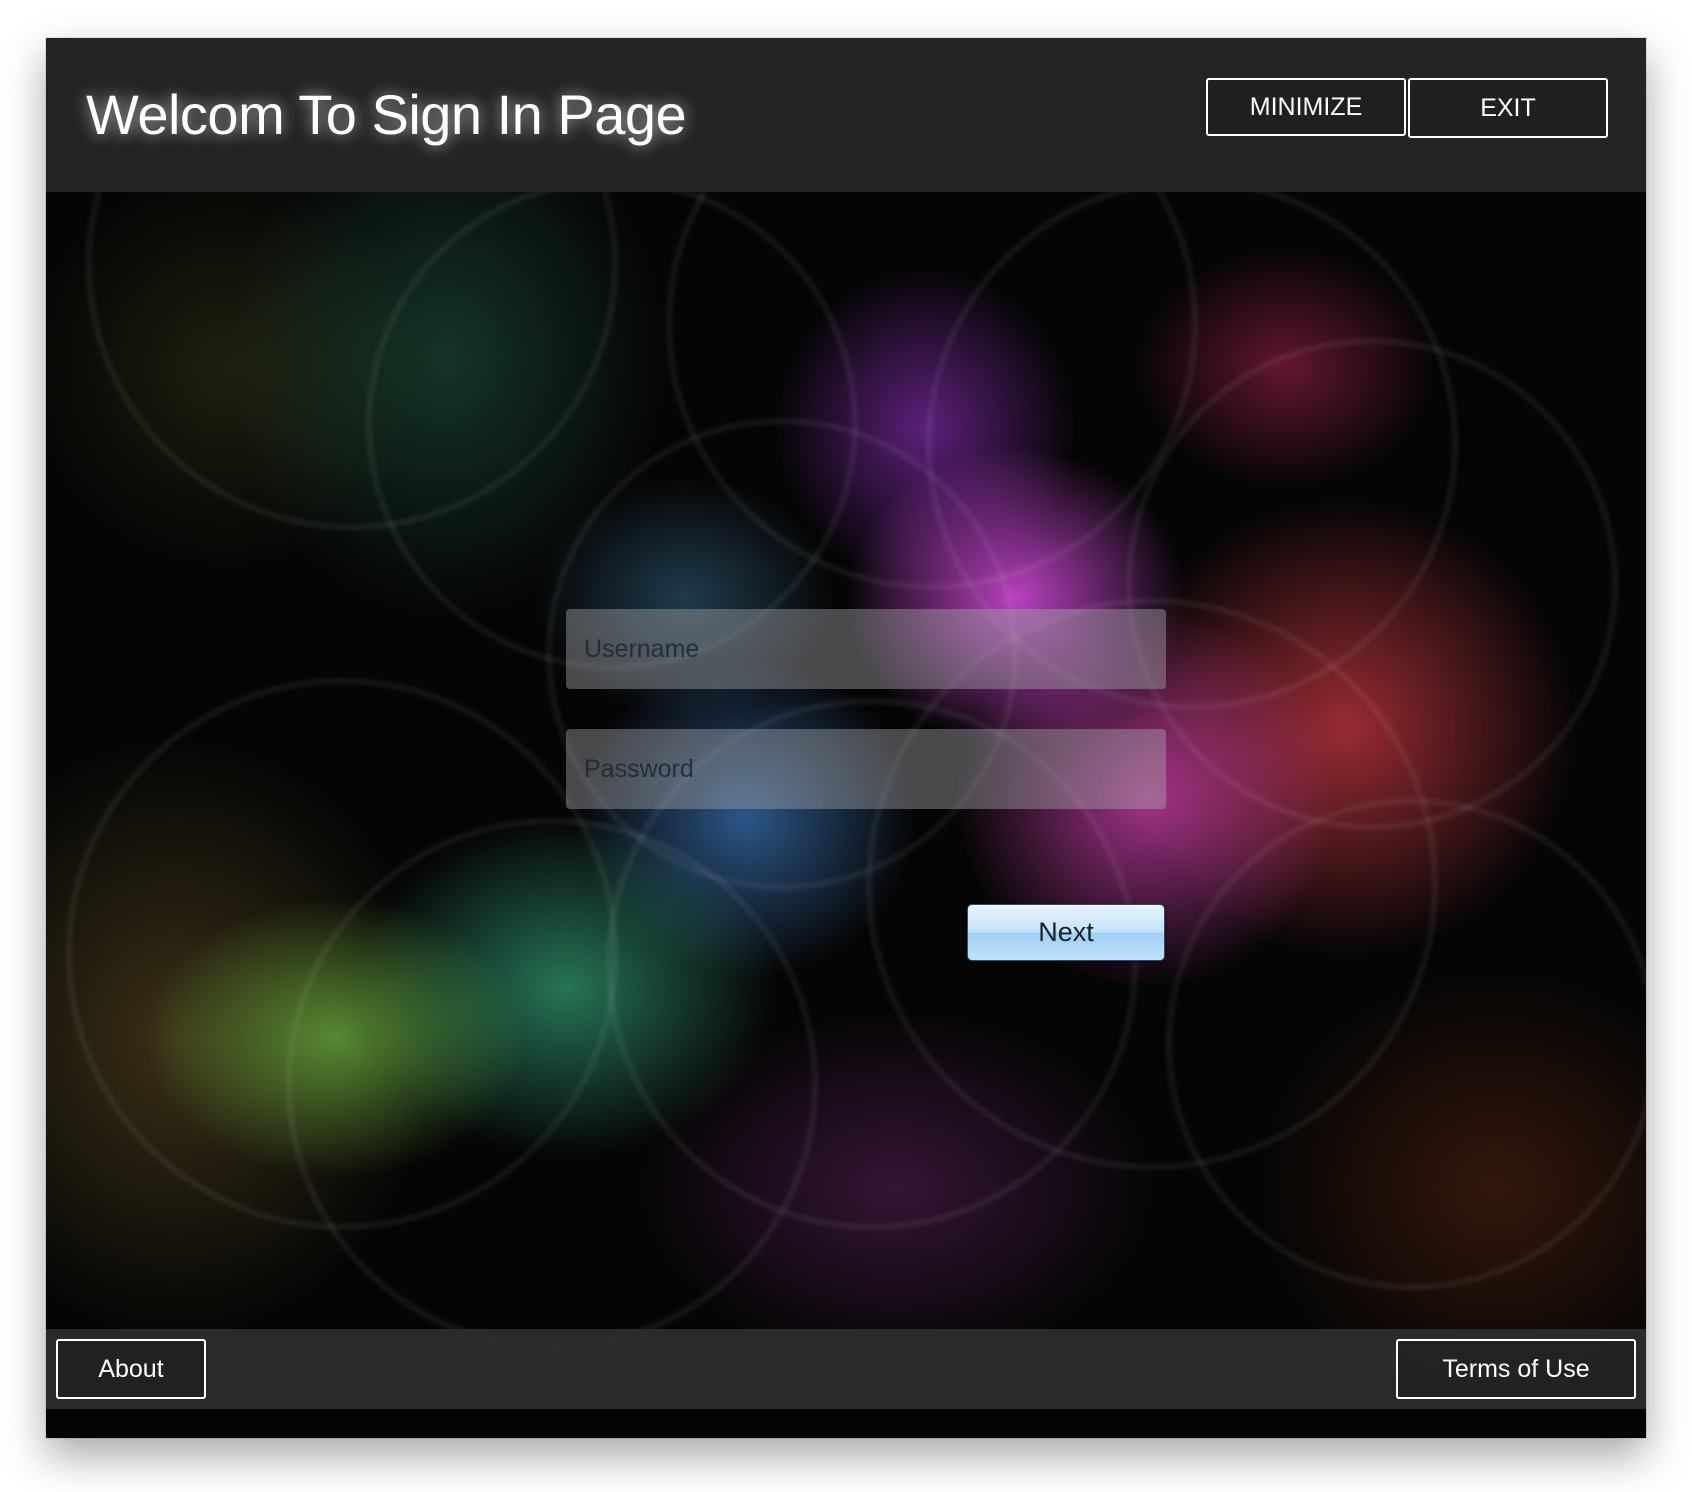 The width and height of the screenshot is (1692, 1492). I want to click on exit-button: EXIT, so click(1508, 108).